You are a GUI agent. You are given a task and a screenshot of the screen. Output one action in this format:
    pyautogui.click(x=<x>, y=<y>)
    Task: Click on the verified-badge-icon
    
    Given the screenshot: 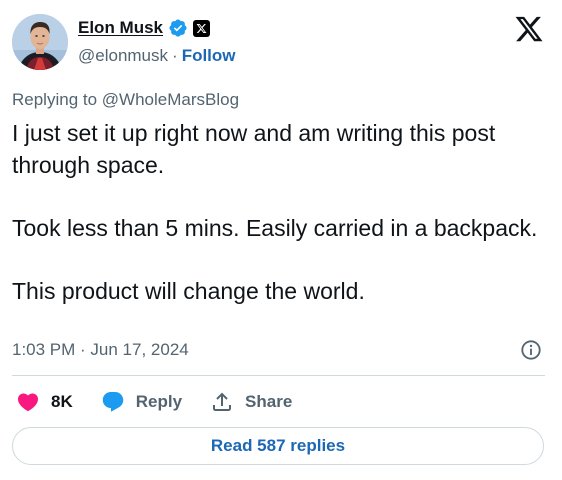 What is the action you would take?
    pyautogui.click(x=178, y=28)
    